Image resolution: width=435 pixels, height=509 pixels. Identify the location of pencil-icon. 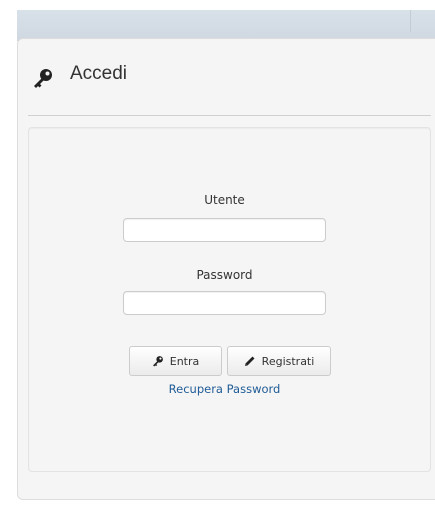
(250, 361).